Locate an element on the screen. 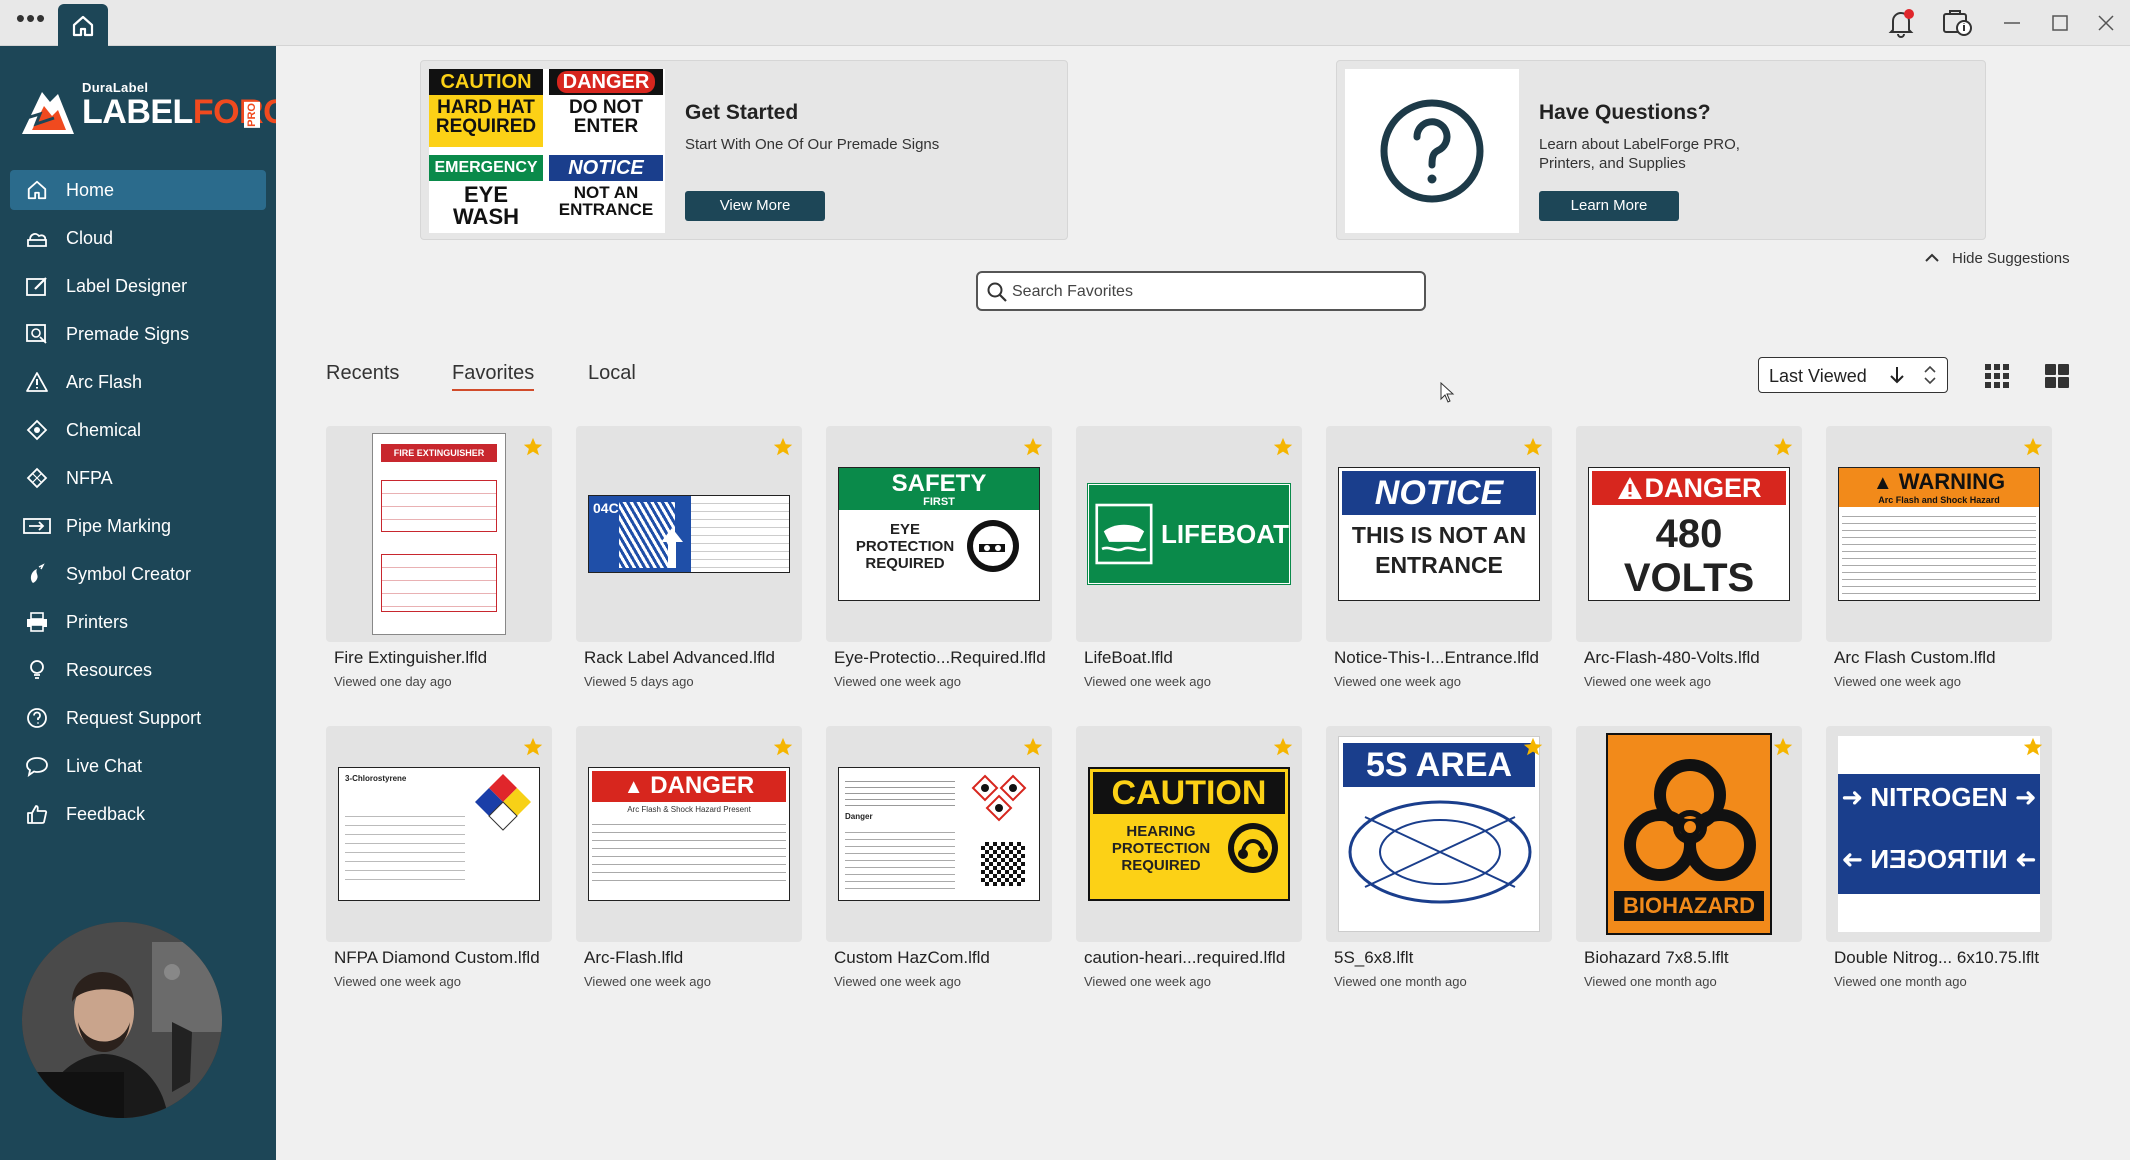  get-started-title: Get Started is located at coordinates (742, 112).